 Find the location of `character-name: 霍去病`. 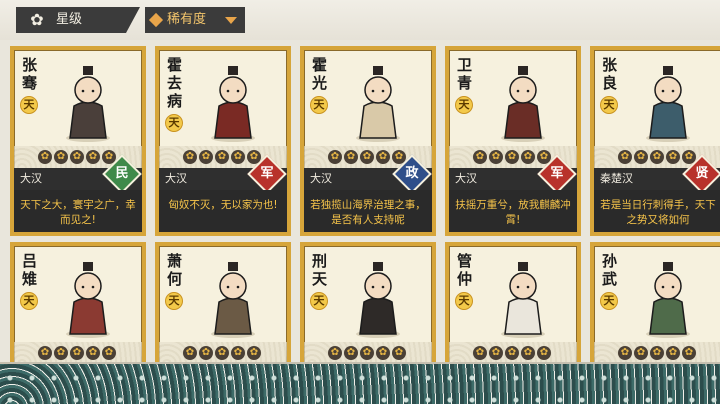

character-name: 霍去病 is located at coordinates (175, 83).